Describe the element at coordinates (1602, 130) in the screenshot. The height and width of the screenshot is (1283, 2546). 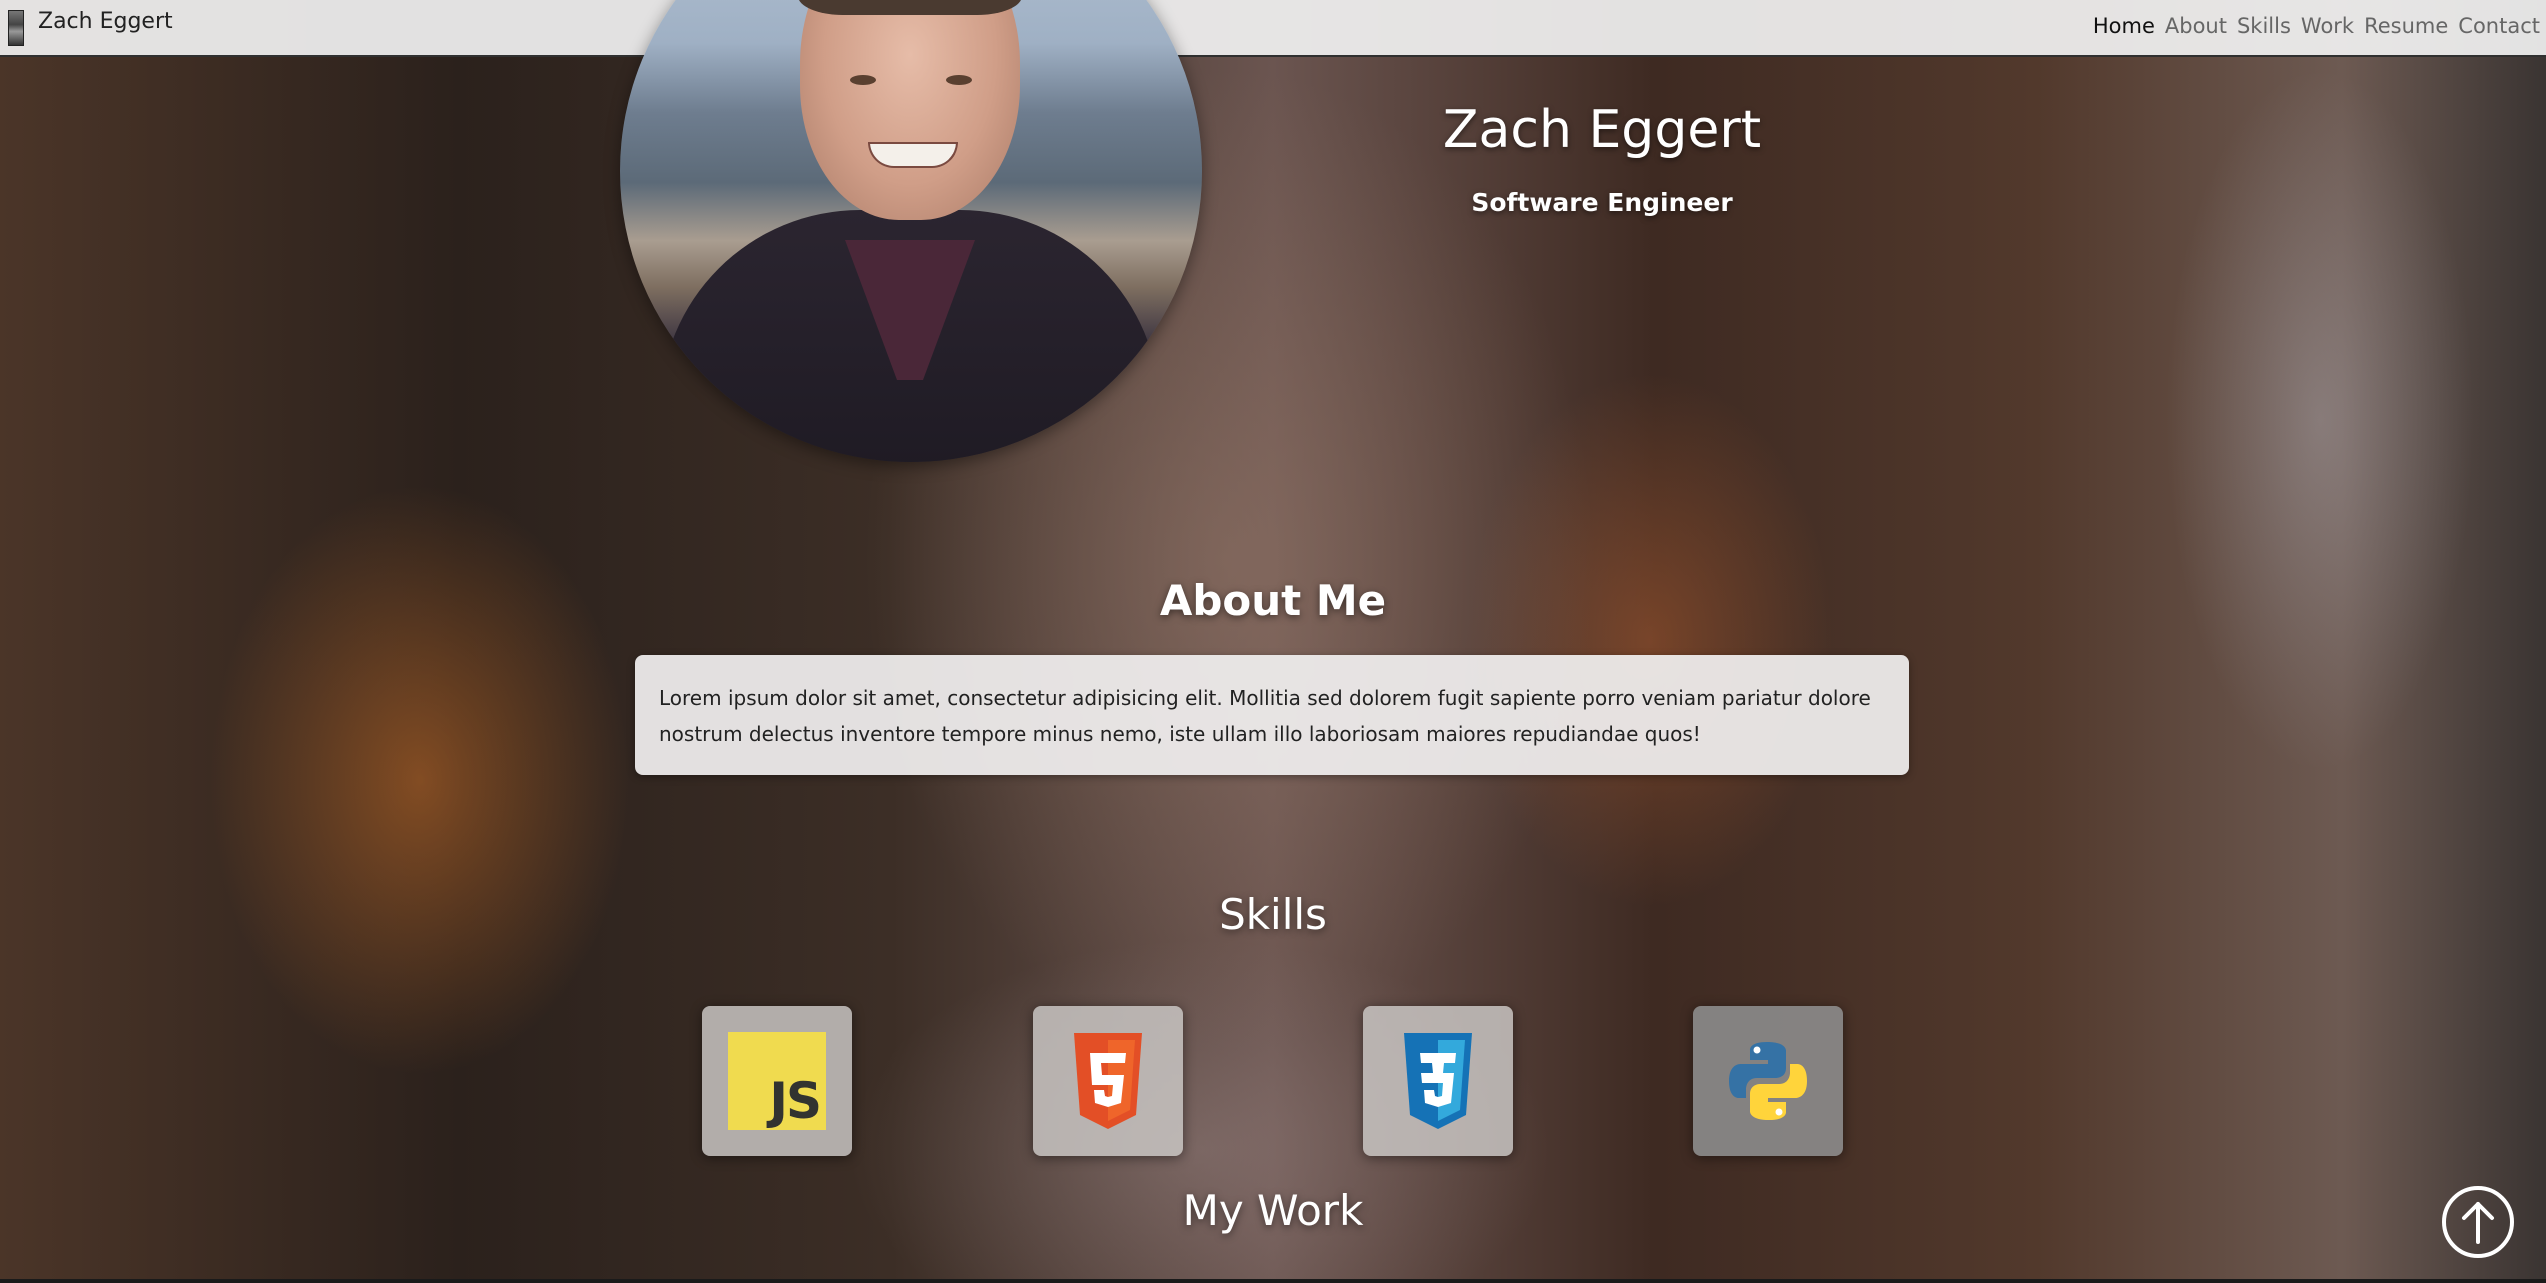
I see `header-name: Zach Eggert` at that location.